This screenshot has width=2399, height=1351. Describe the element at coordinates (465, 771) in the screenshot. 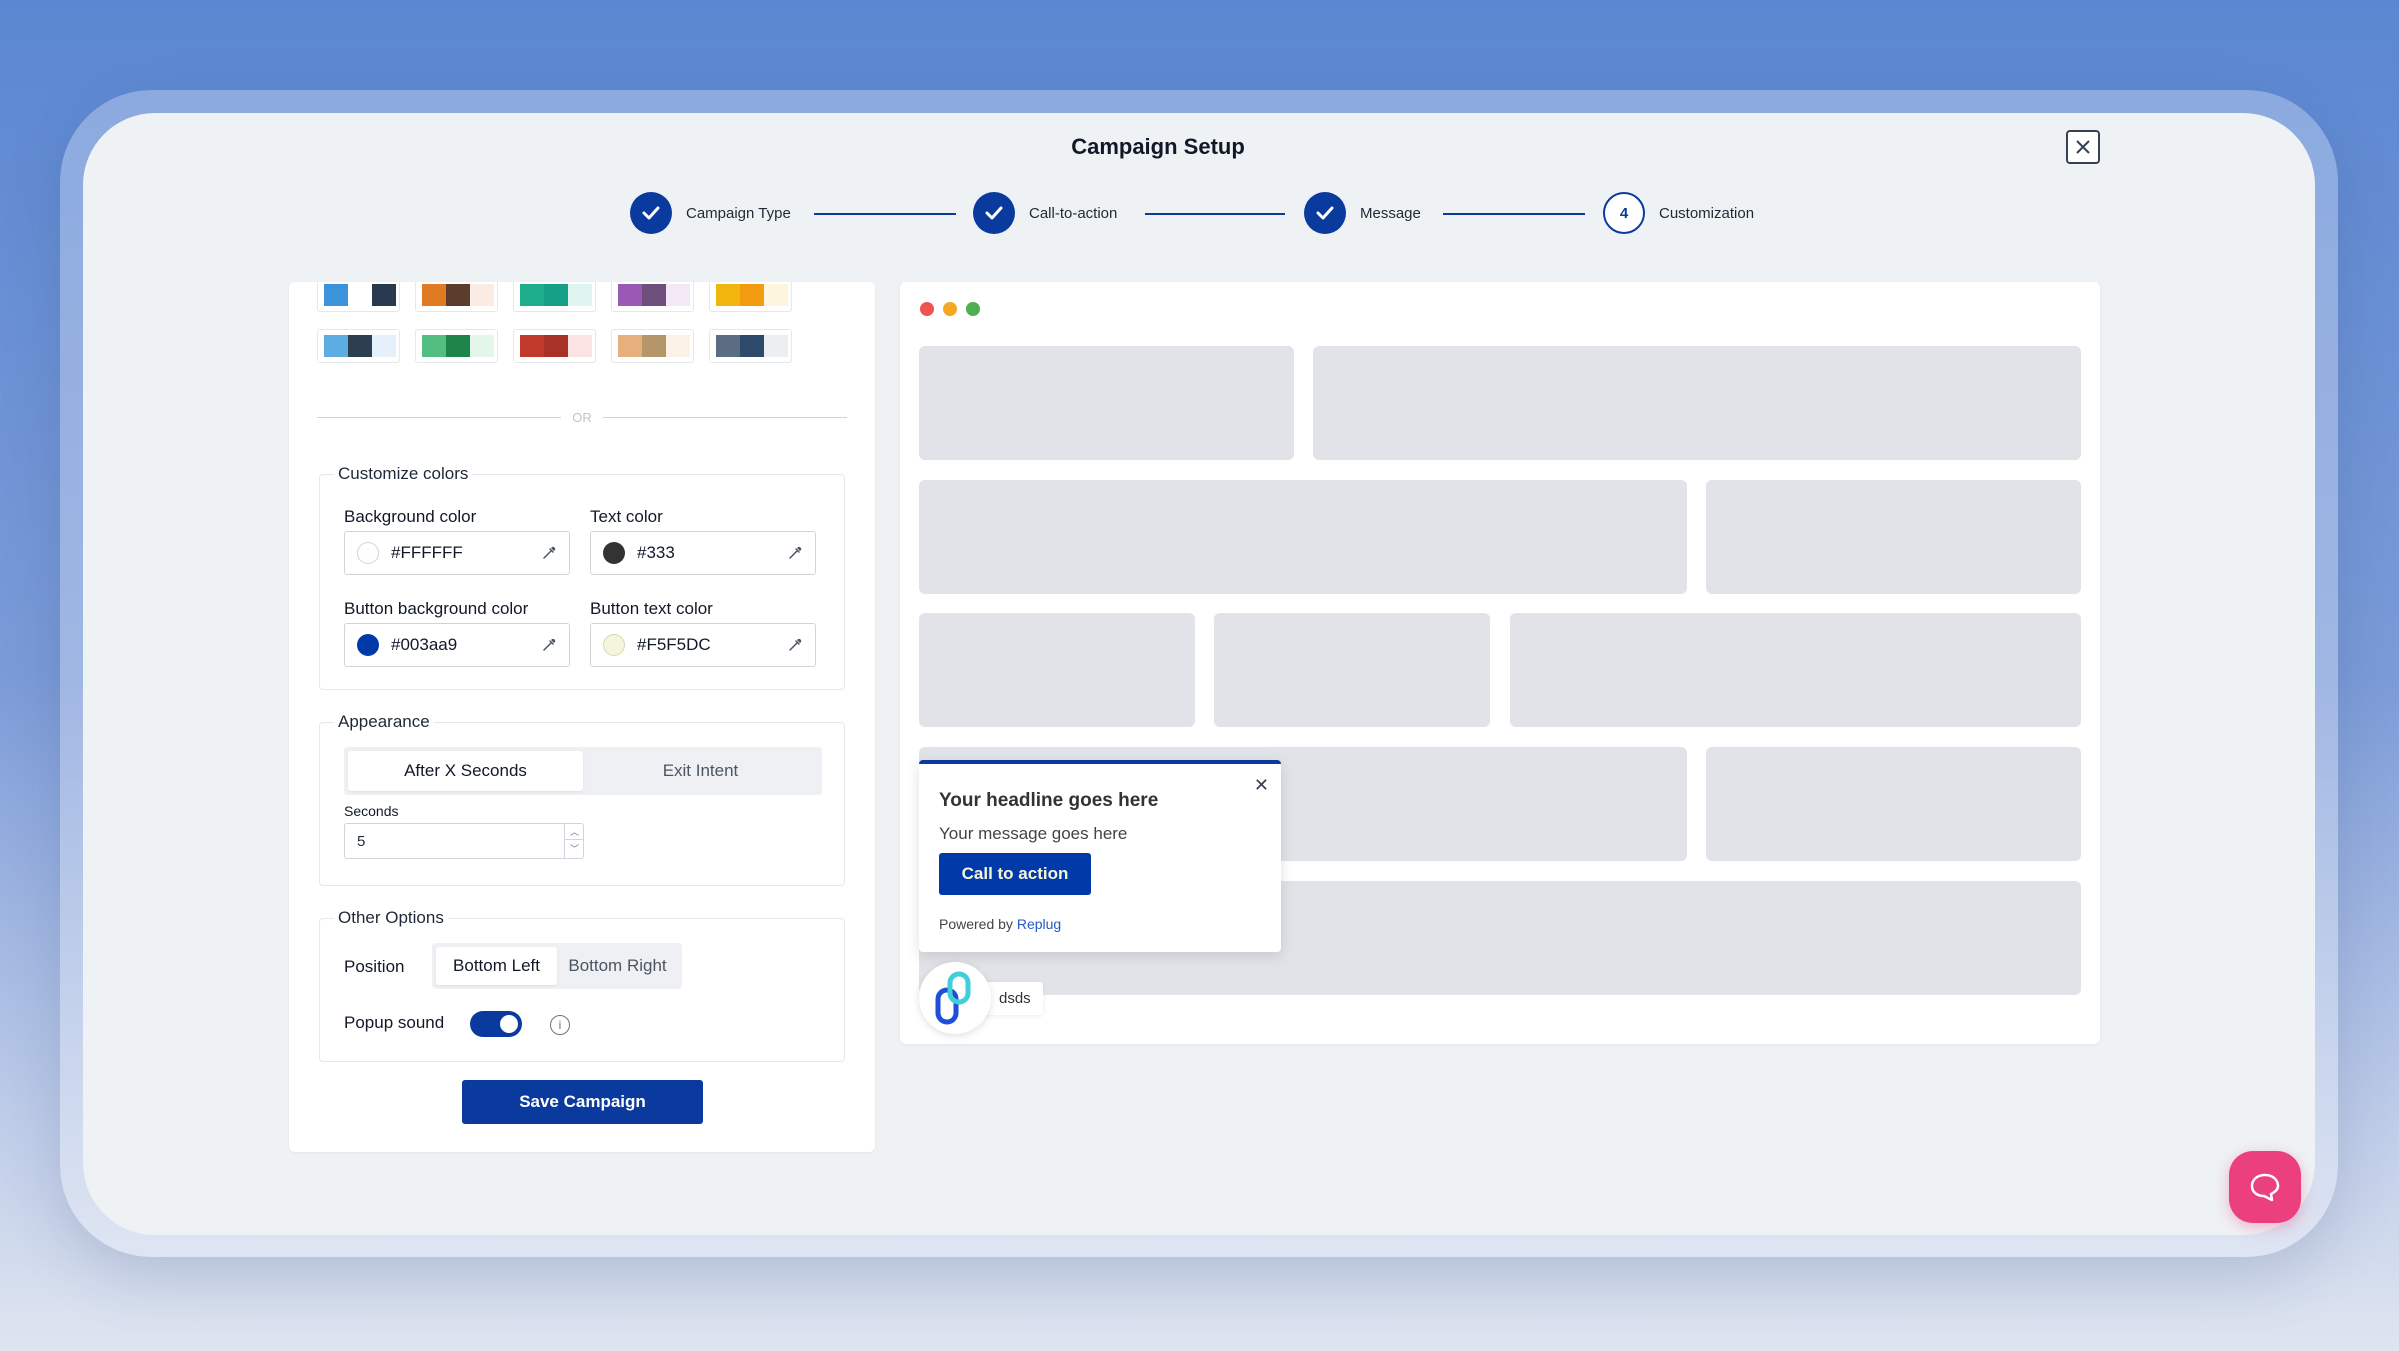

I see `tab-after-x-seconds: After X Seconds` at that location.